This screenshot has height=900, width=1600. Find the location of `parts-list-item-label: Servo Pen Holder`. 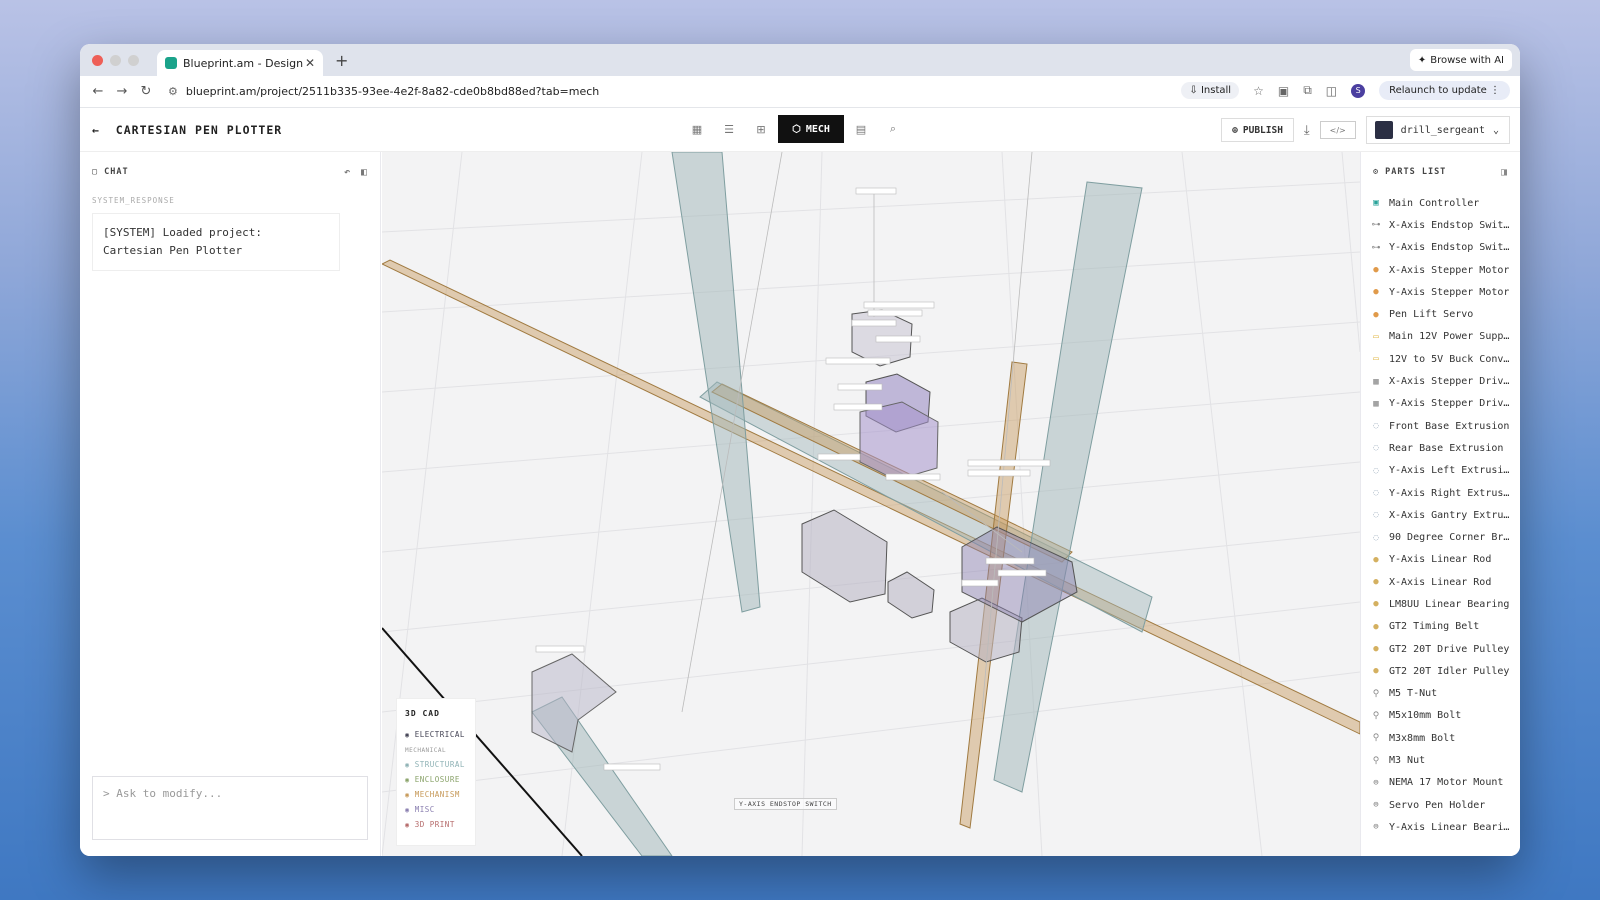

parts-list-item-label: Servo Pen Holder is located at coordinates (1437, 805).